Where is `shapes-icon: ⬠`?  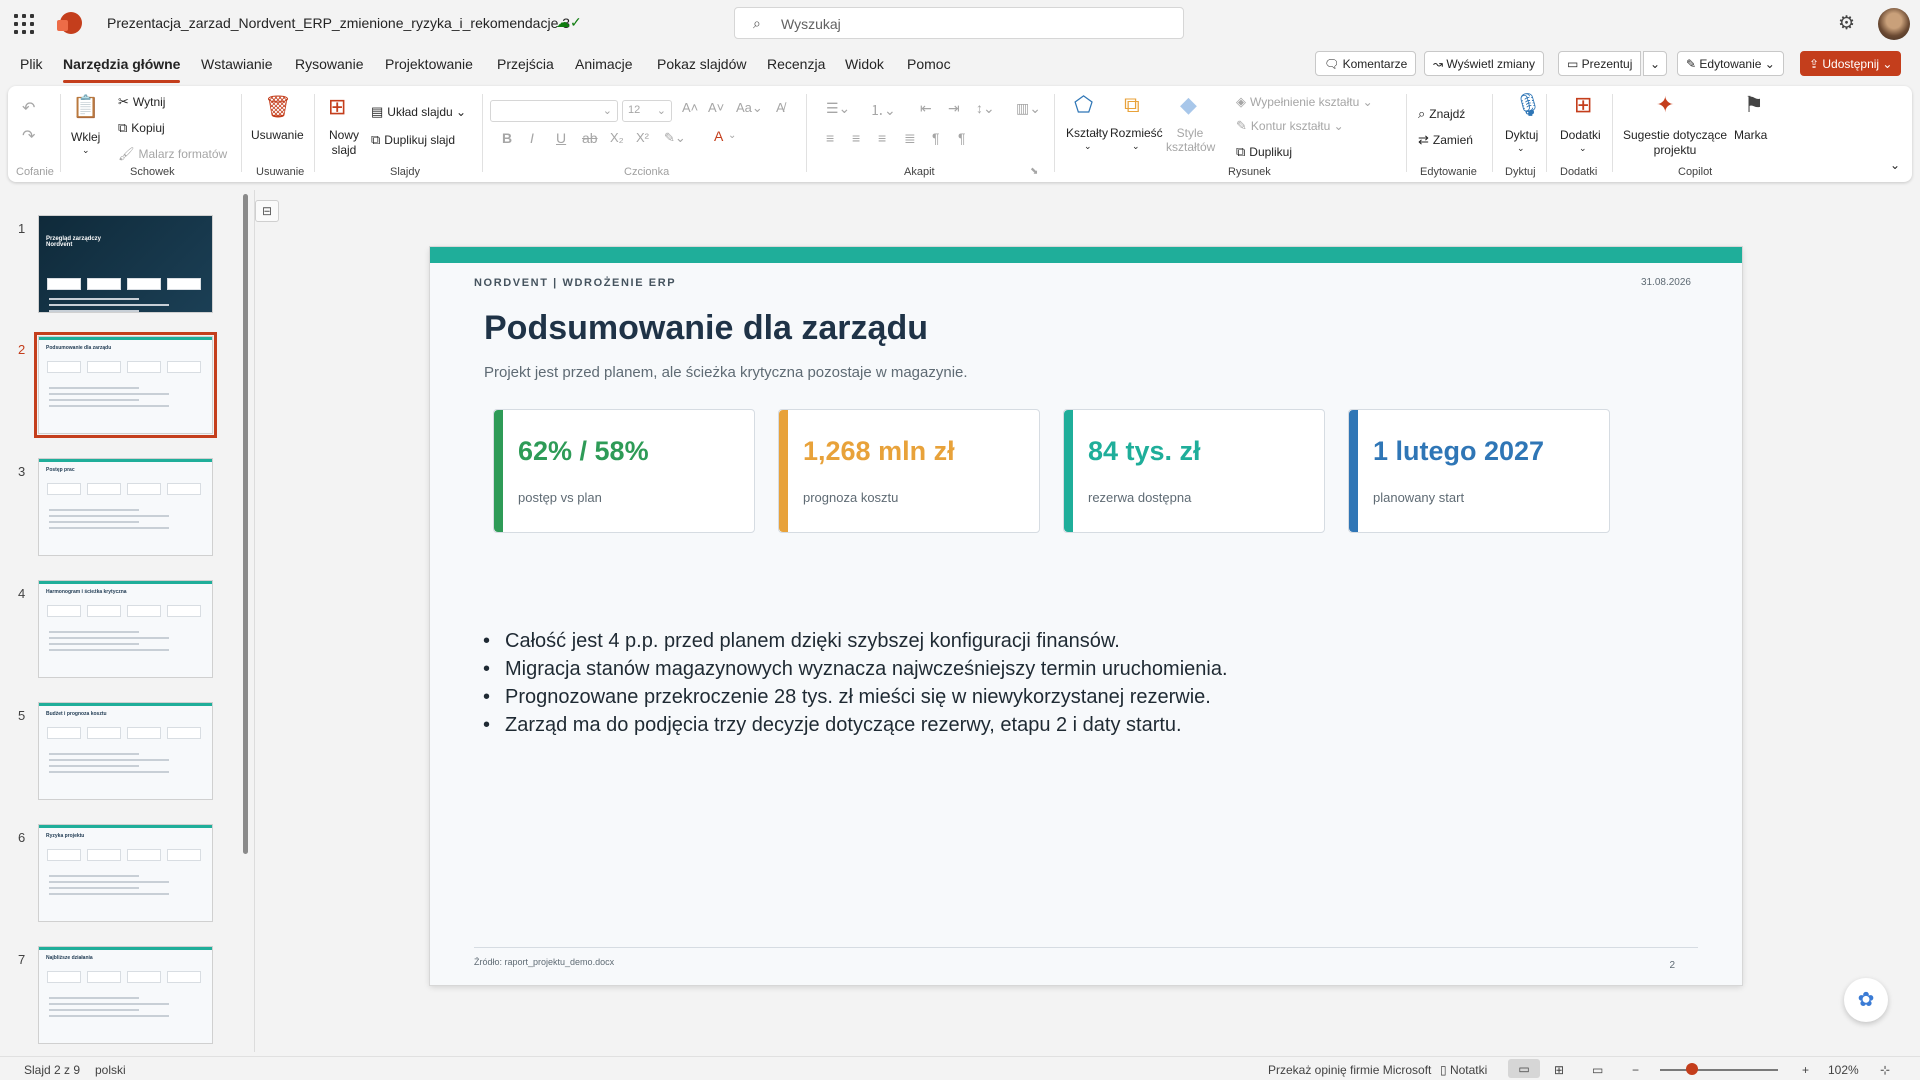
shapes-icon: ⬠ is located at coordinates (1083, 105).